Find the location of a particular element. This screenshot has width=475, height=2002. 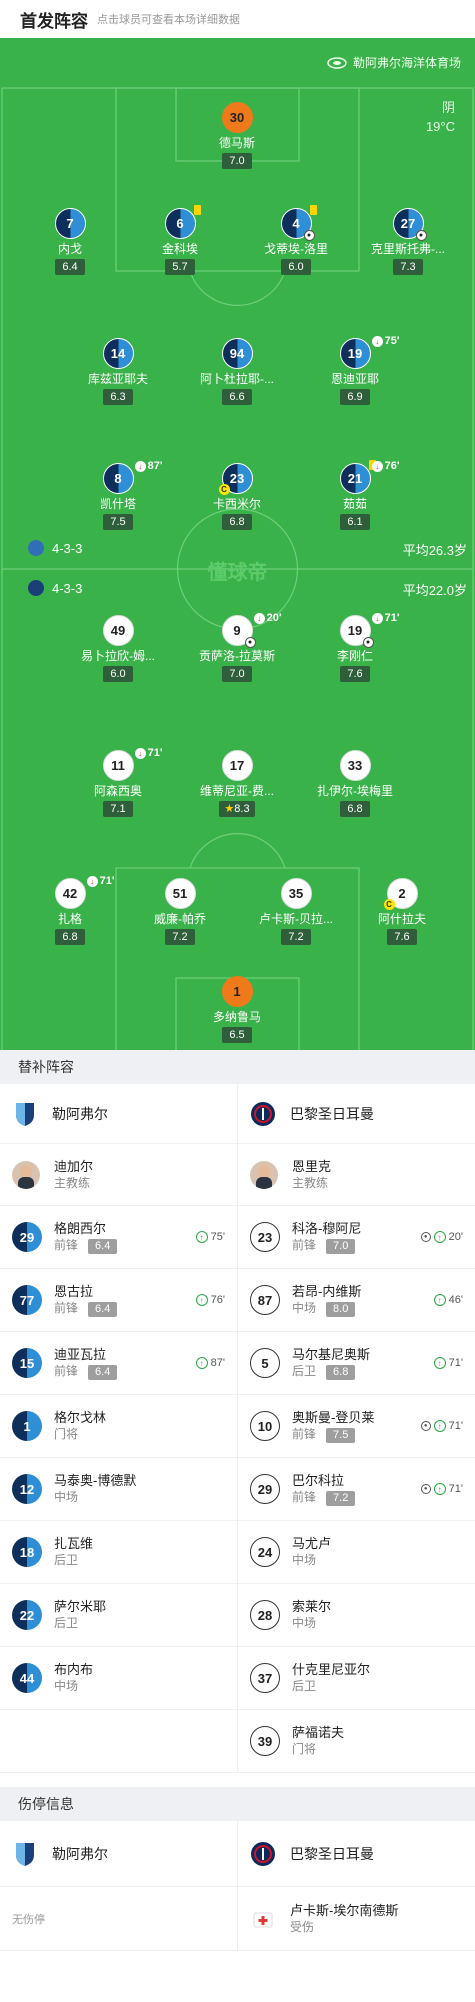

away-sub-row: 37 什克里尼亚尔 后卫 is located at coordinates (356, 1678).